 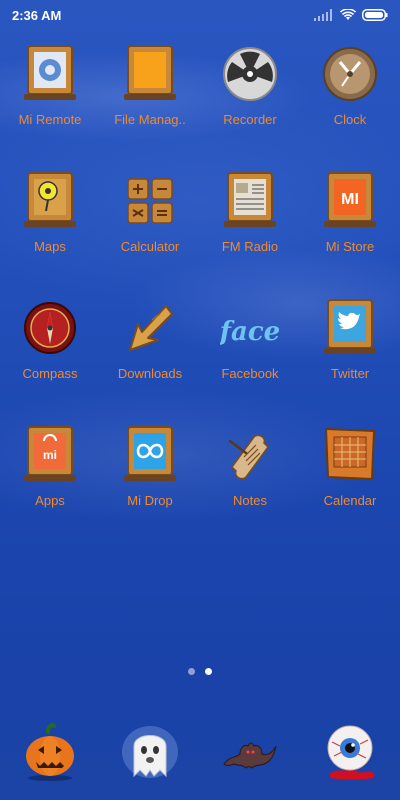 I want to click on folder-icon, so click(x=150, y=74).